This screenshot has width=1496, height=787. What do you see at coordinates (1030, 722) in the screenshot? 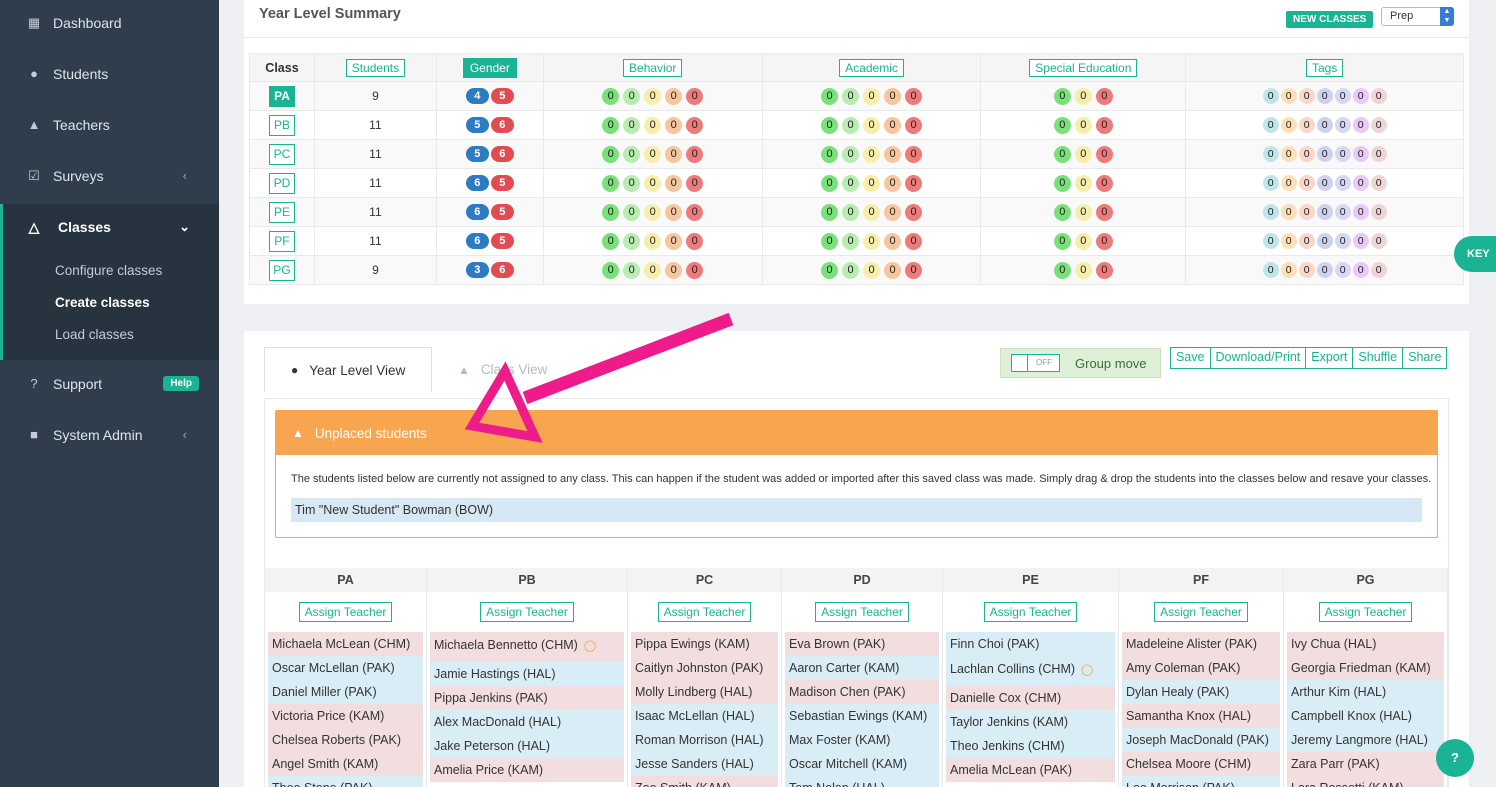
I see `student-card: Taylor Jenkins (KAM)` at bounding box center [1030, 722].